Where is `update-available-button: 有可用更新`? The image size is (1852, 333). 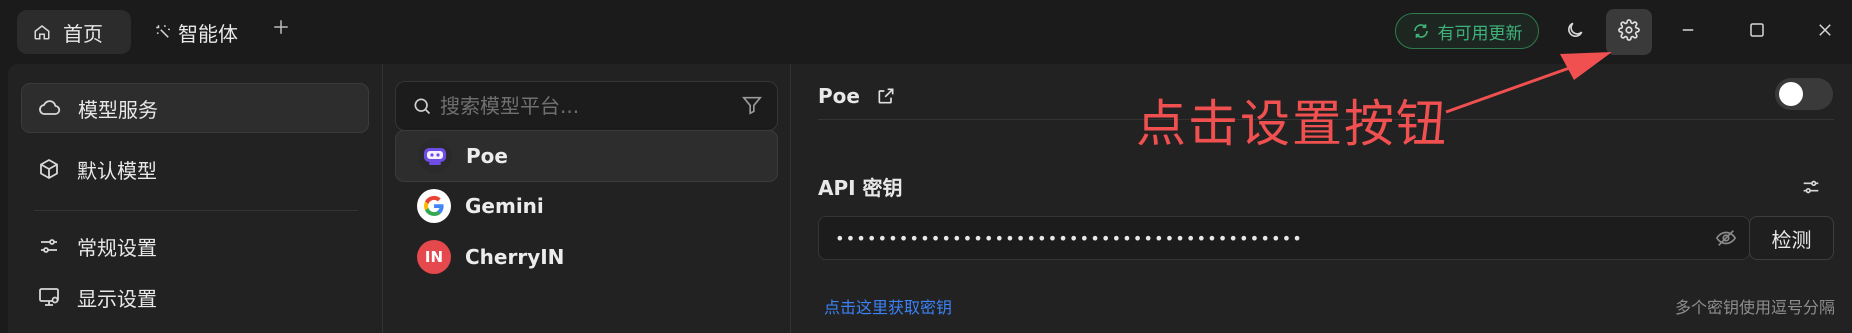
update-available-button: 有可用更新 is located at coordinates (1467, 31).